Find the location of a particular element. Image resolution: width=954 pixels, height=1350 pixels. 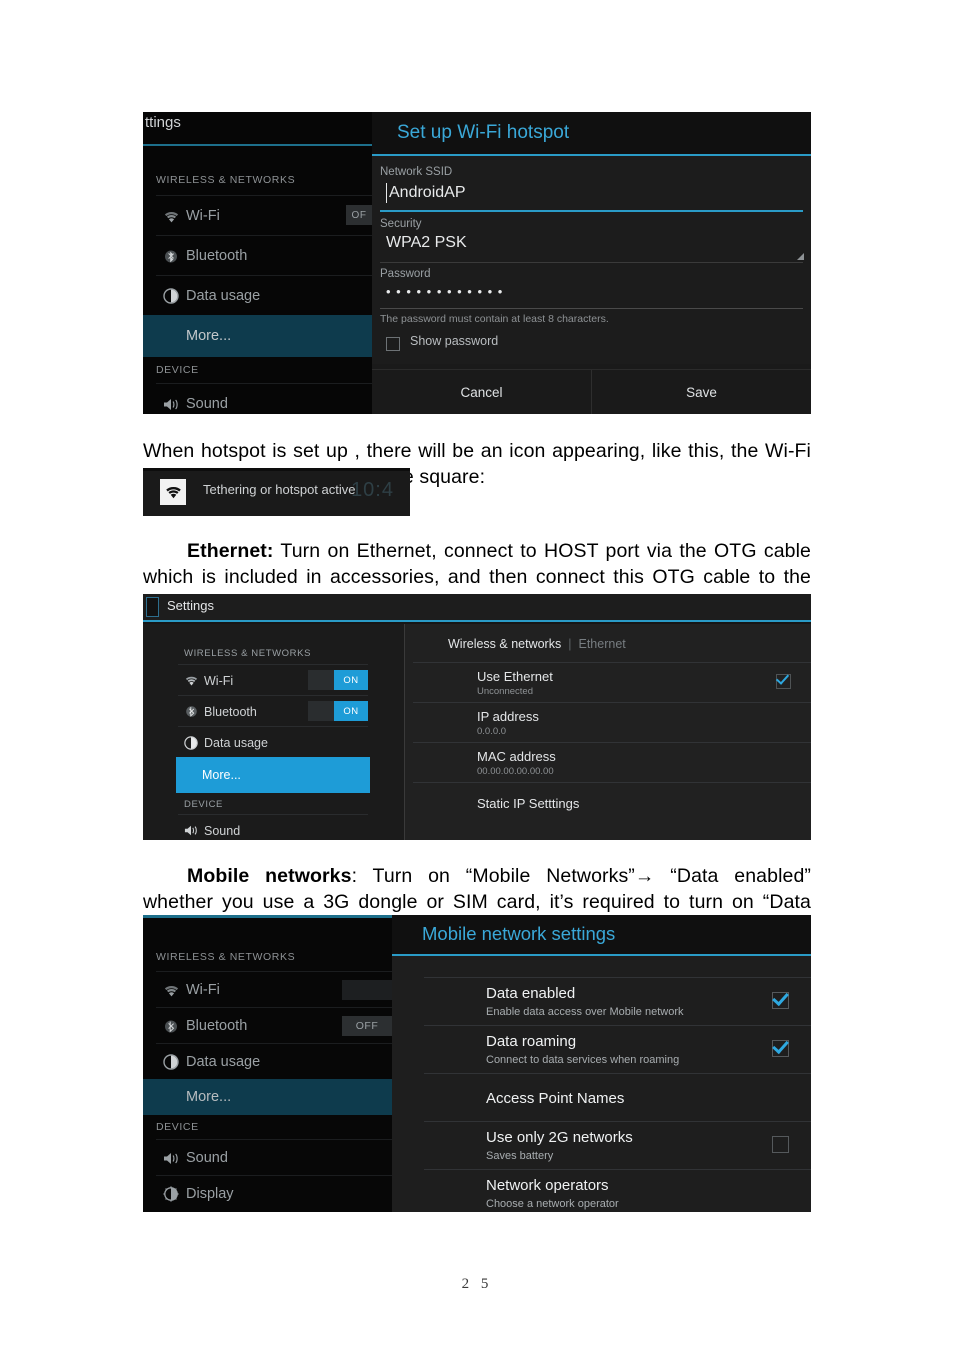

shot1-wifi-toggle: OF is located at coordinates (359, 215).